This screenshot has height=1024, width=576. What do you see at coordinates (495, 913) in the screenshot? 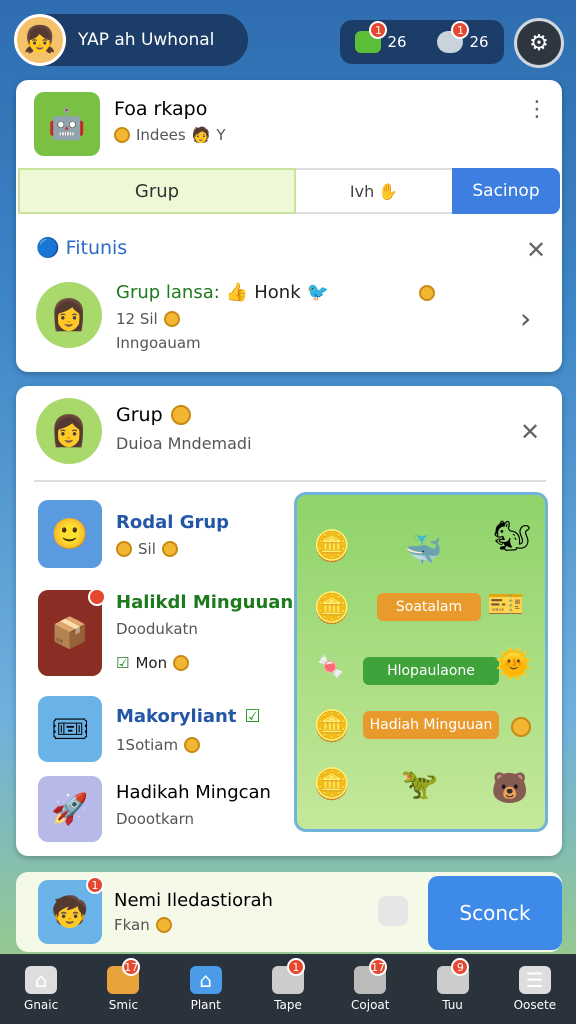
I see `bottom-search-button: Sconck` at bounding box center [495, 913].